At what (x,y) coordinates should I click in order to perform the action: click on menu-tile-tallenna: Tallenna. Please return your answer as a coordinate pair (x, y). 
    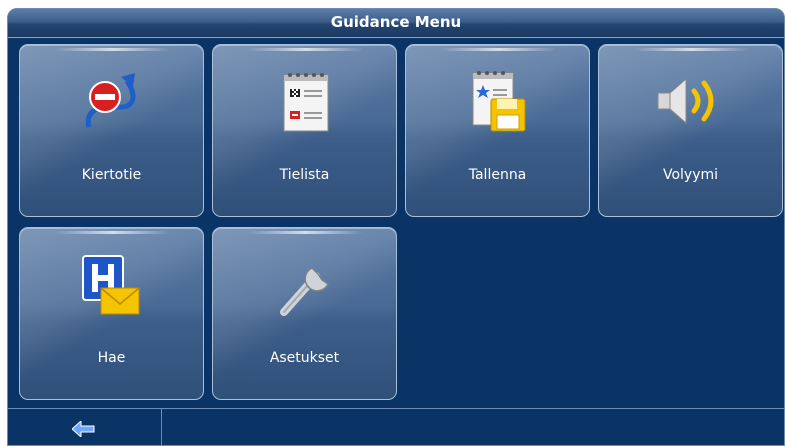
    Looking at the image, I should click on (497, 130).